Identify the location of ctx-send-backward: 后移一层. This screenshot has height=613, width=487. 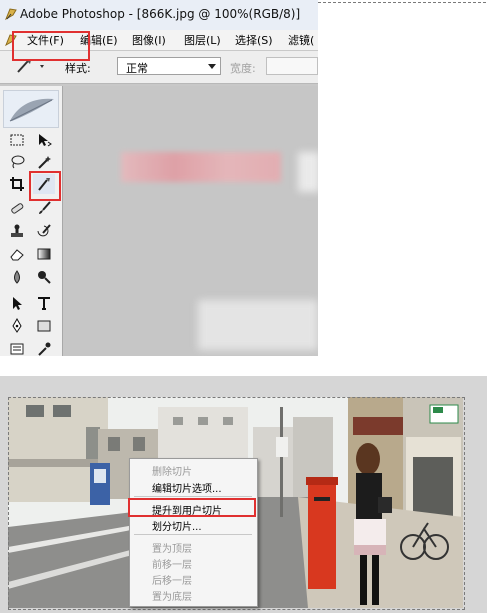
(172, 579).